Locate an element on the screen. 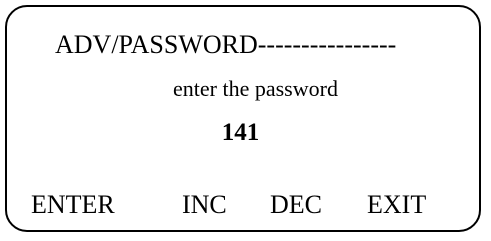  password-prompt: enter the password is located at coordinates (245, 89).